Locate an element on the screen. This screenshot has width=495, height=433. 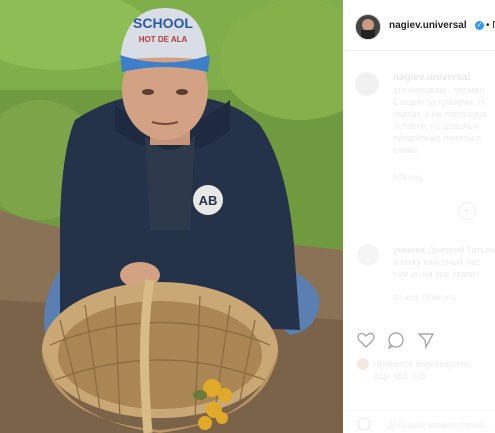
heart-icon is located at coordinates (366, 340).